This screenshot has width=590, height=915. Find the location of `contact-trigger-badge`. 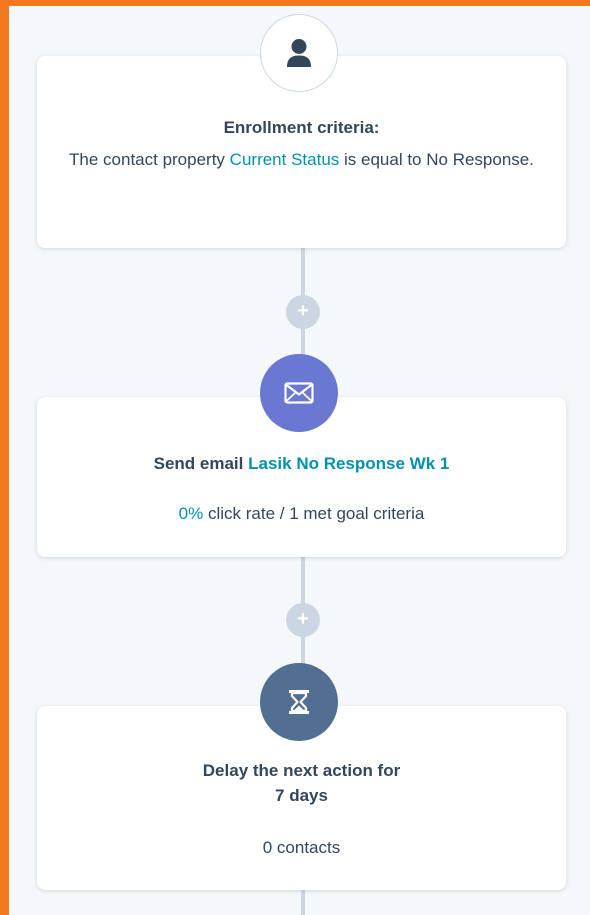

contact-trigger-badge is located at coordinates (299, 53).